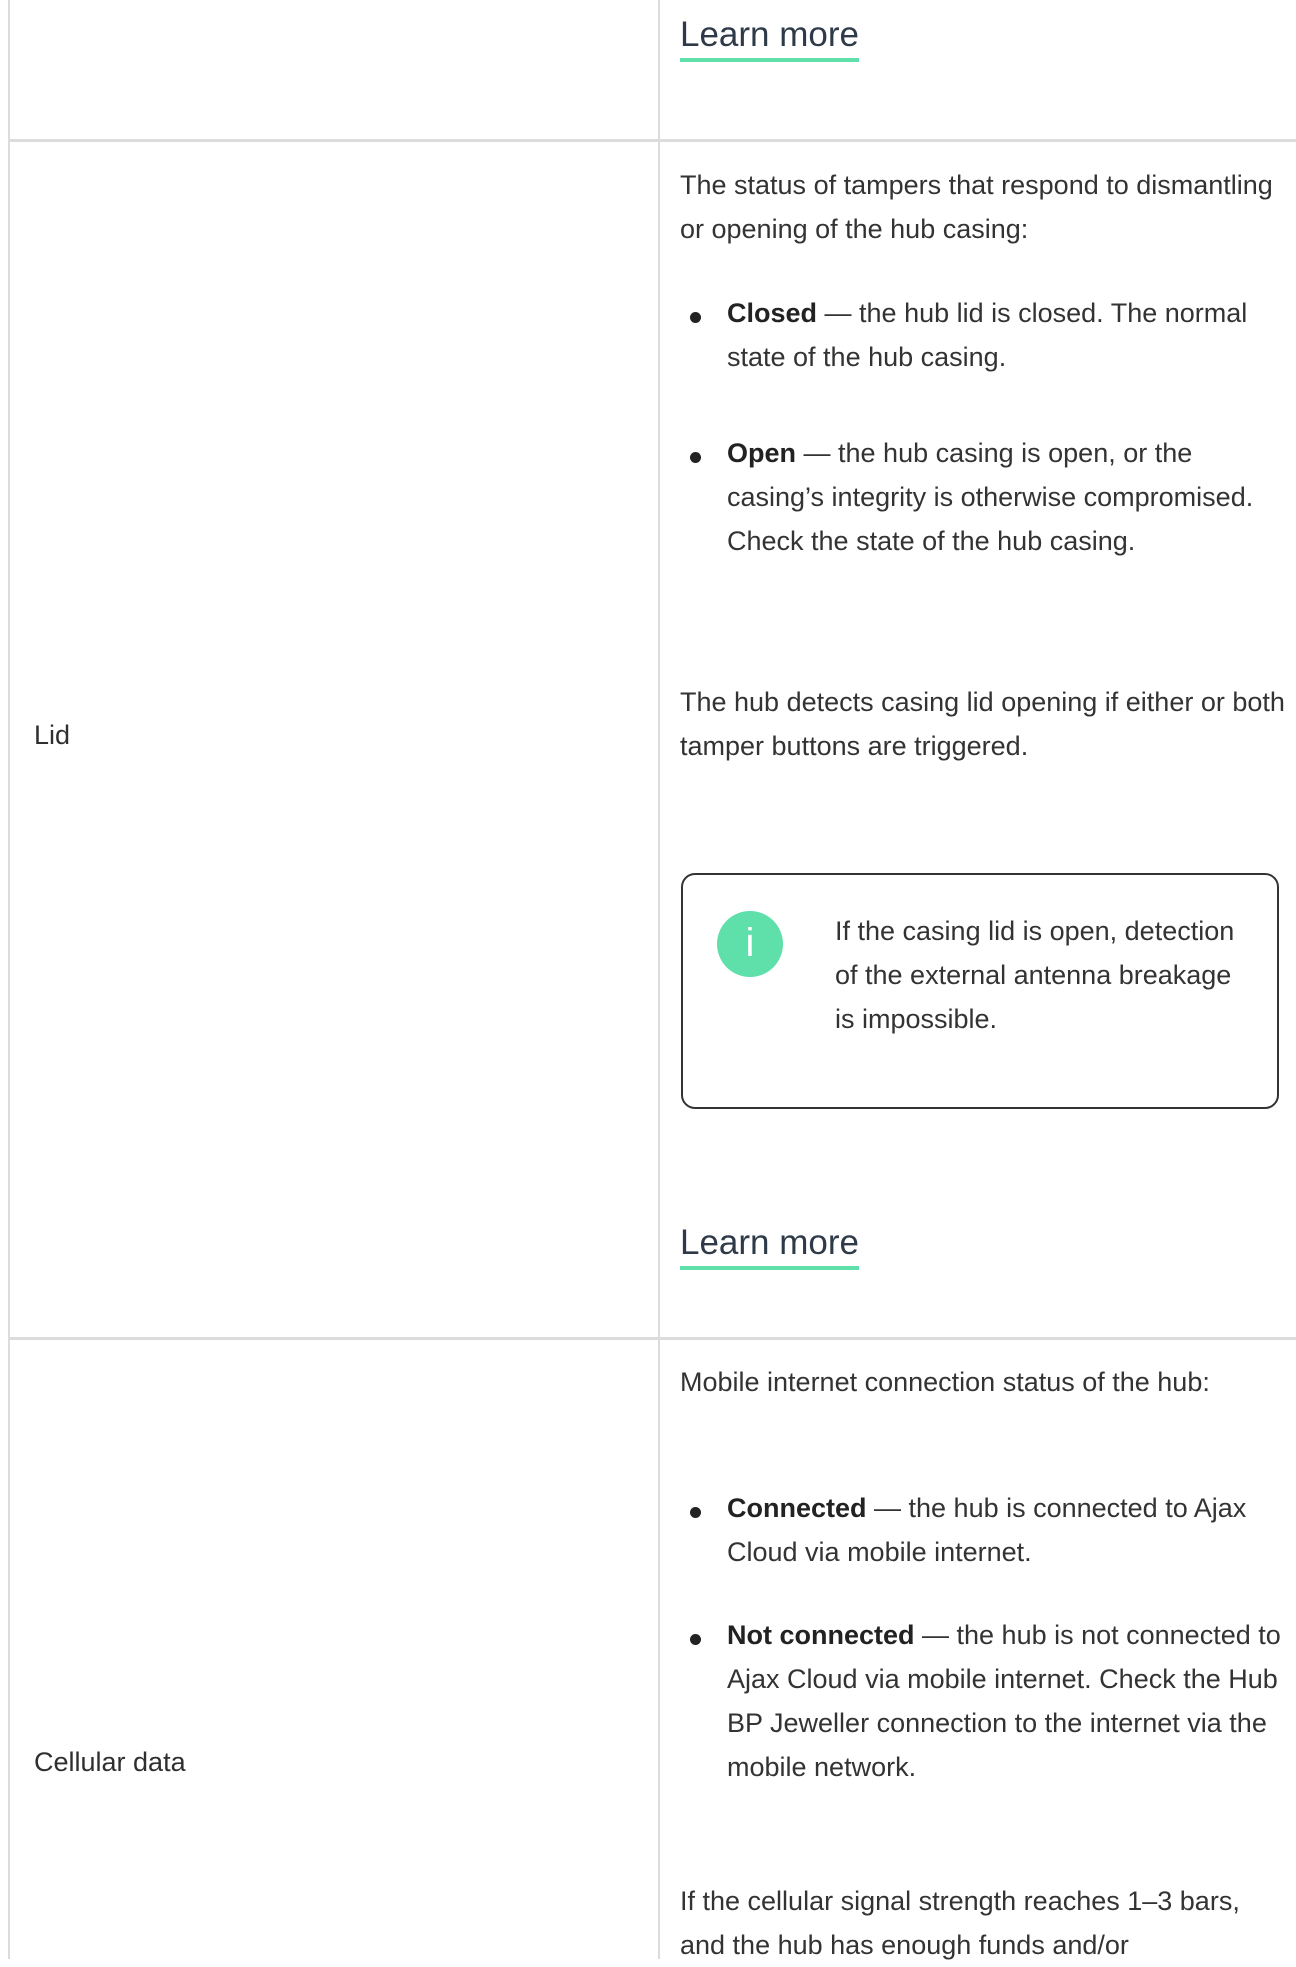 This screenshot has height=1967, width=1296. I want to click on info-icon: i, so click(750, 944).